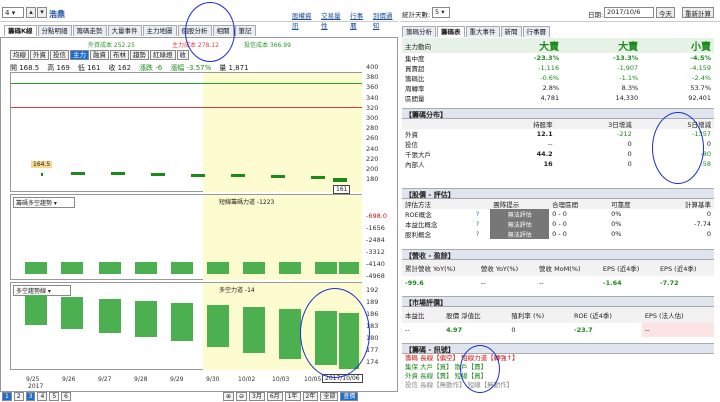 This screenshot has width=720, height=402. I want to click on cell: 4,781, so click(550, 98).